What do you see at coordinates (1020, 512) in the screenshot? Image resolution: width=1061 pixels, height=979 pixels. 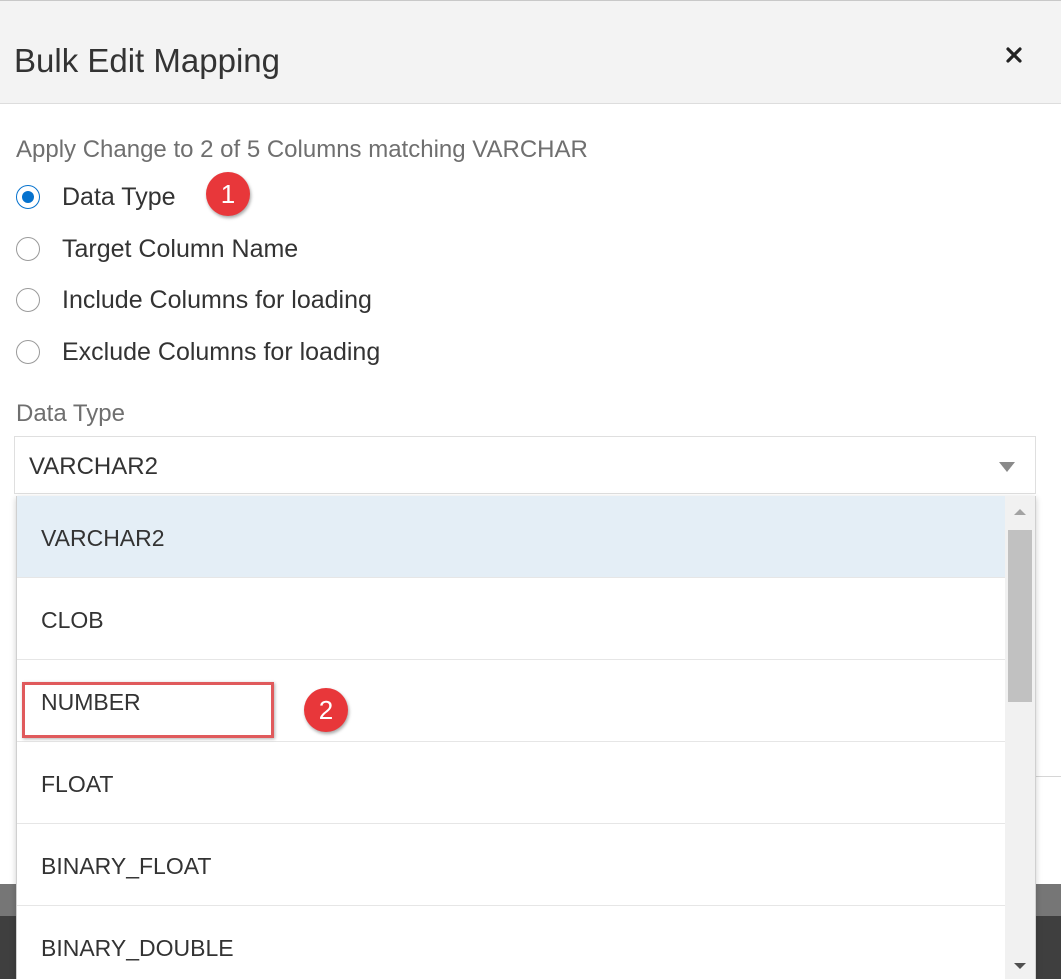 I see `scroll-up-arrow-icon` at bounding box center [1020, 512].